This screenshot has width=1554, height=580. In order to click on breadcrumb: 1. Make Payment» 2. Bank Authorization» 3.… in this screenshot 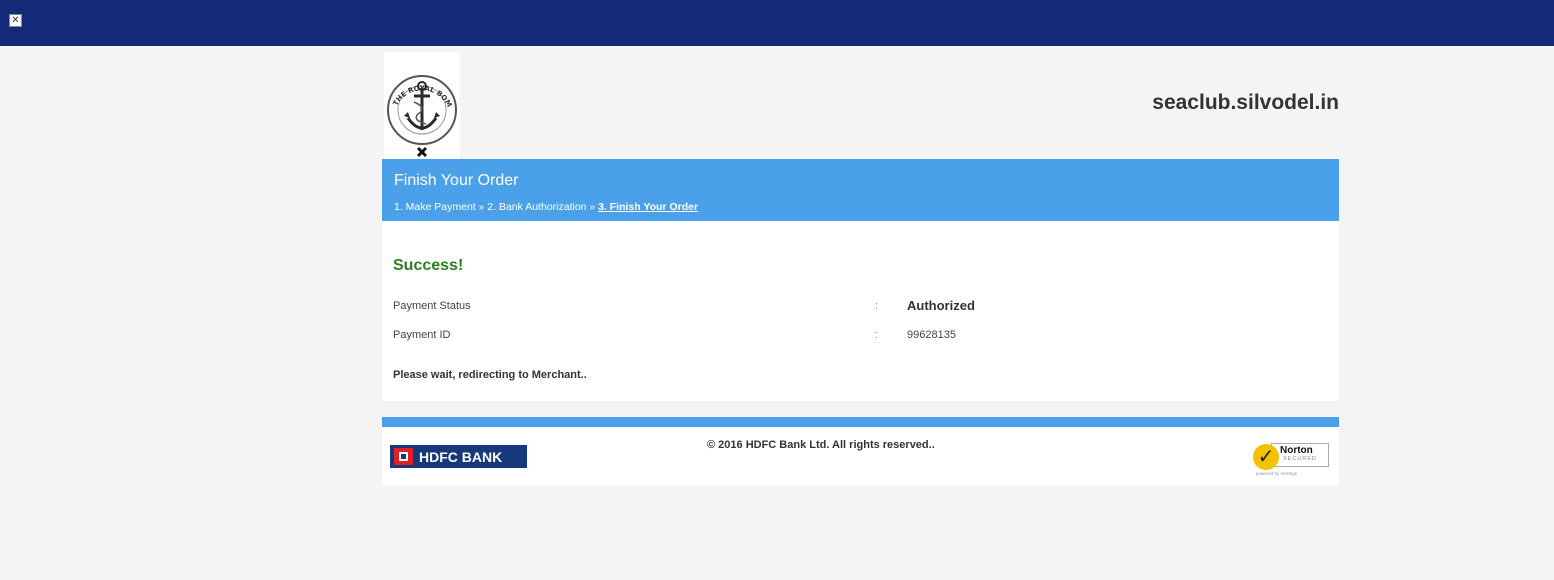, I will do `click(546, 207)`.